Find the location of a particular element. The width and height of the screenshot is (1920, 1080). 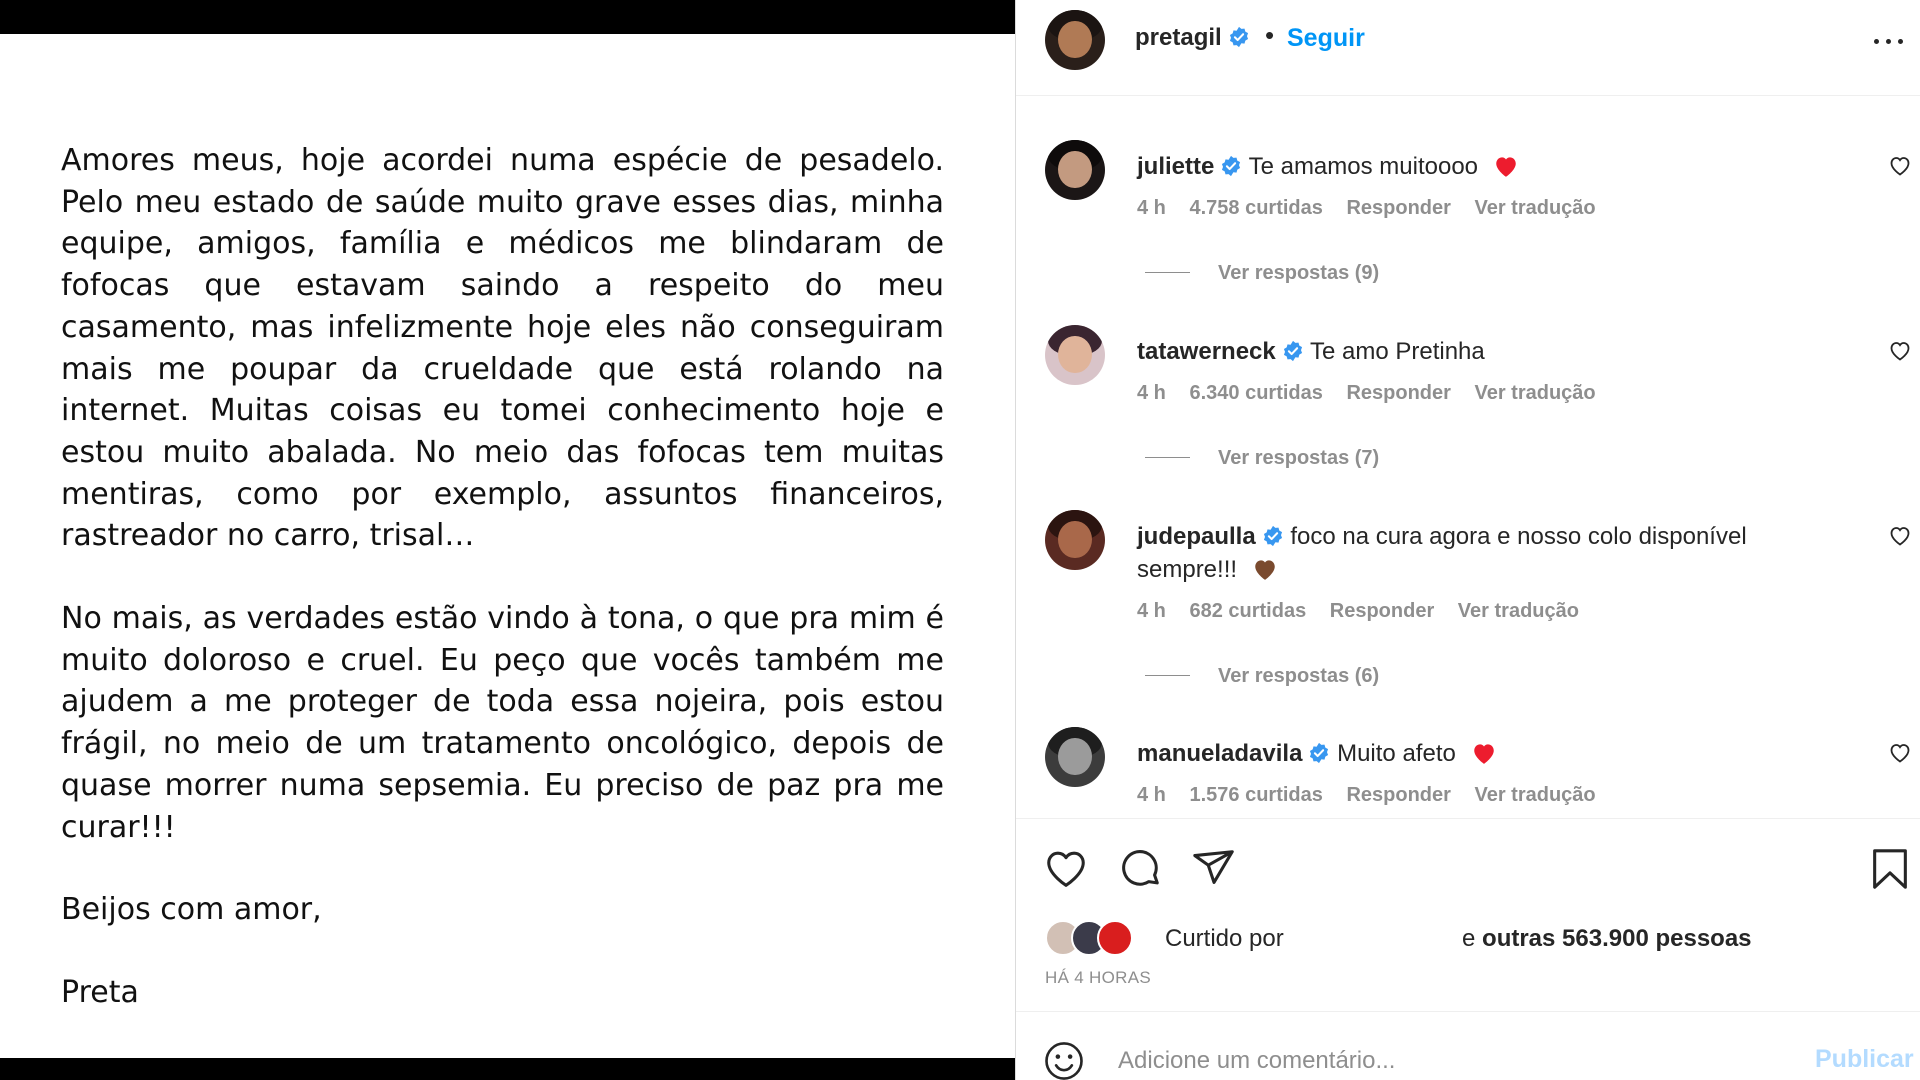

post-header: pretagil • Seguir is located at coordinates (1468, 48).